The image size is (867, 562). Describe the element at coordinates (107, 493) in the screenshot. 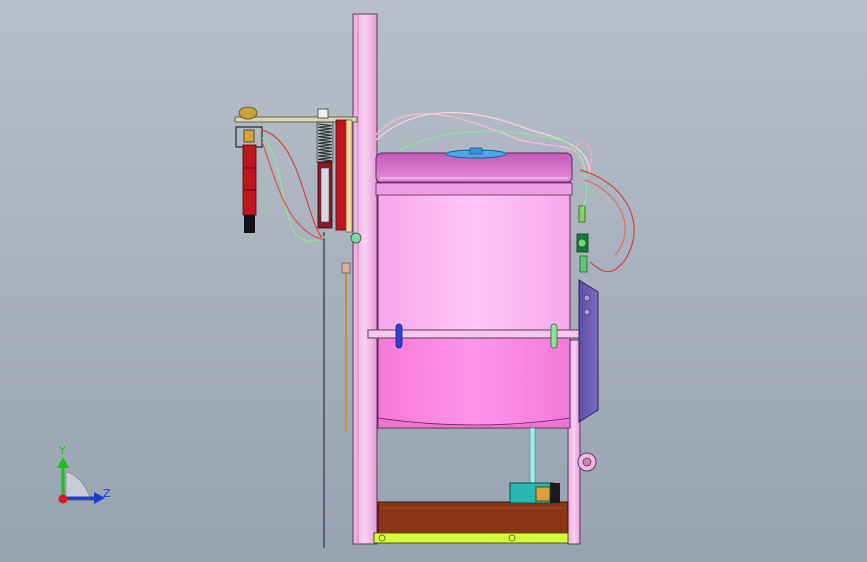

I see `z-axis-label: Z` at that location.